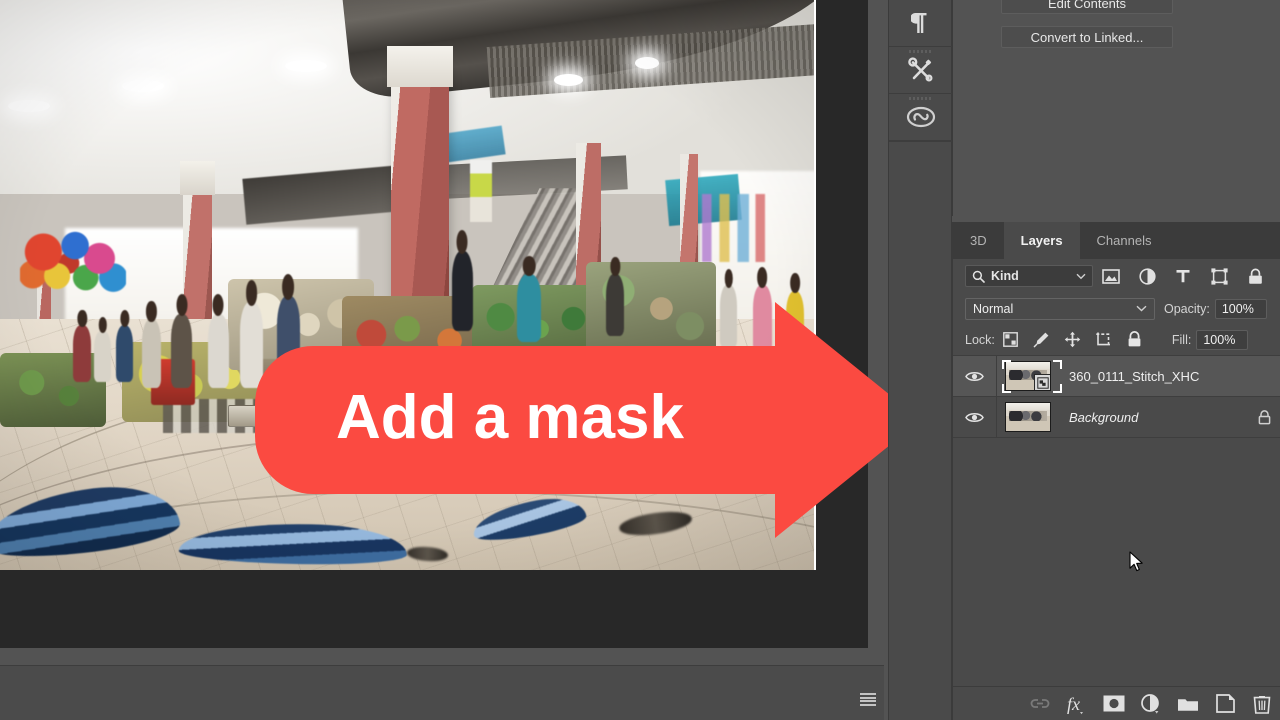 Image resolution: width=1280 pixels, height=720 pixels. I want to click on adjustment-layer-filter-icon, so click(1147, 276).